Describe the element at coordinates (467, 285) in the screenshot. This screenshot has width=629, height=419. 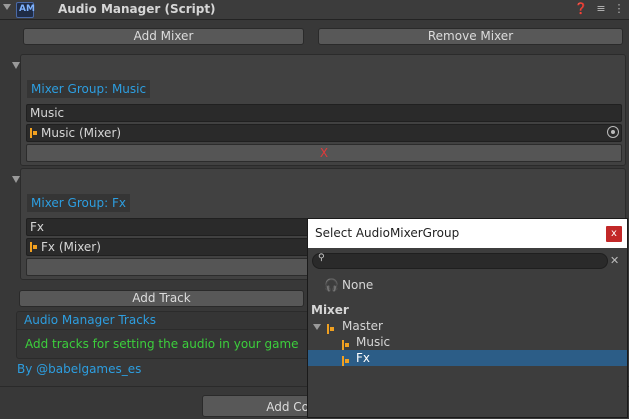
I see `none-option: 🎧 None` at that location.